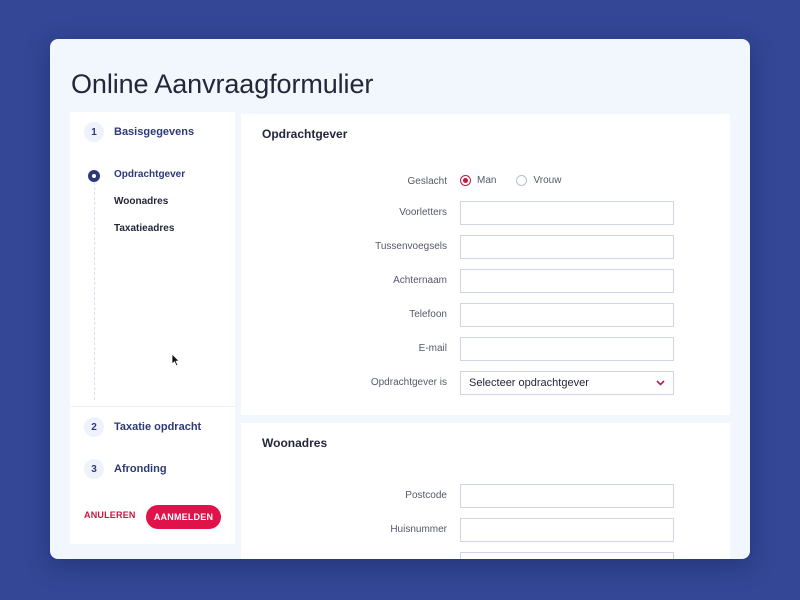  I want to click on woonadres-card: Woonadres Postcode Huisnummer, so click(485, 491).